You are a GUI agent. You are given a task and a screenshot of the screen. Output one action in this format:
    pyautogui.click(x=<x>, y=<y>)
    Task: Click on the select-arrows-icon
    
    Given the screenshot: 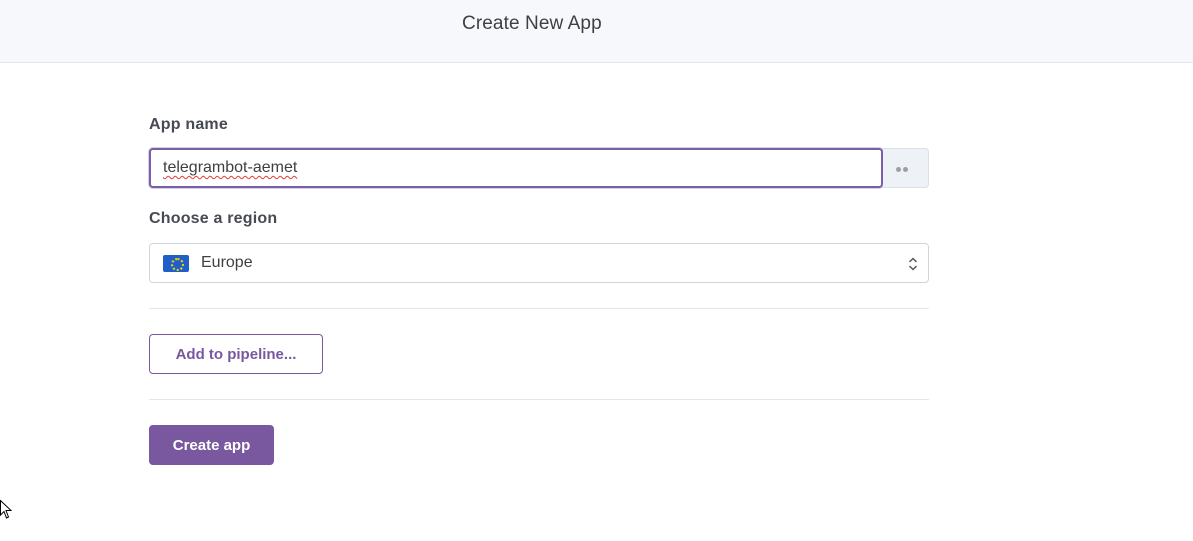 What is the action you would take?
    pyautogui.click(x=913, y=264)
    